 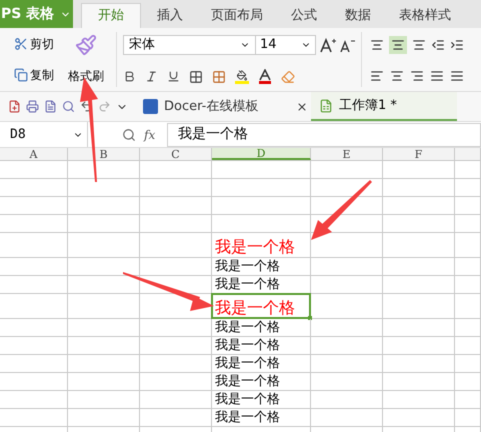 I want to click on align-middle-icon, so click(x=398, y=45).